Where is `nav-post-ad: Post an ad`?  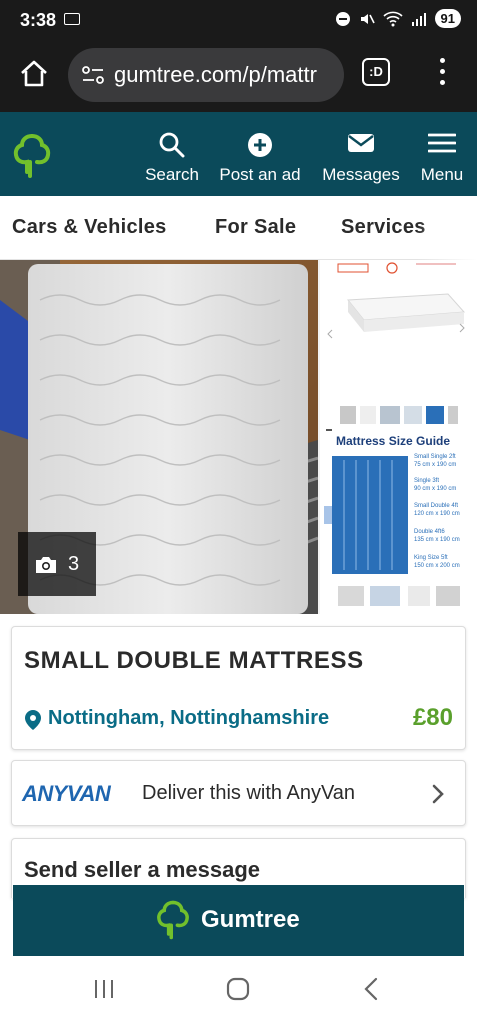
nav-post-ad: Post an ad is located at coordinates (260, 154).